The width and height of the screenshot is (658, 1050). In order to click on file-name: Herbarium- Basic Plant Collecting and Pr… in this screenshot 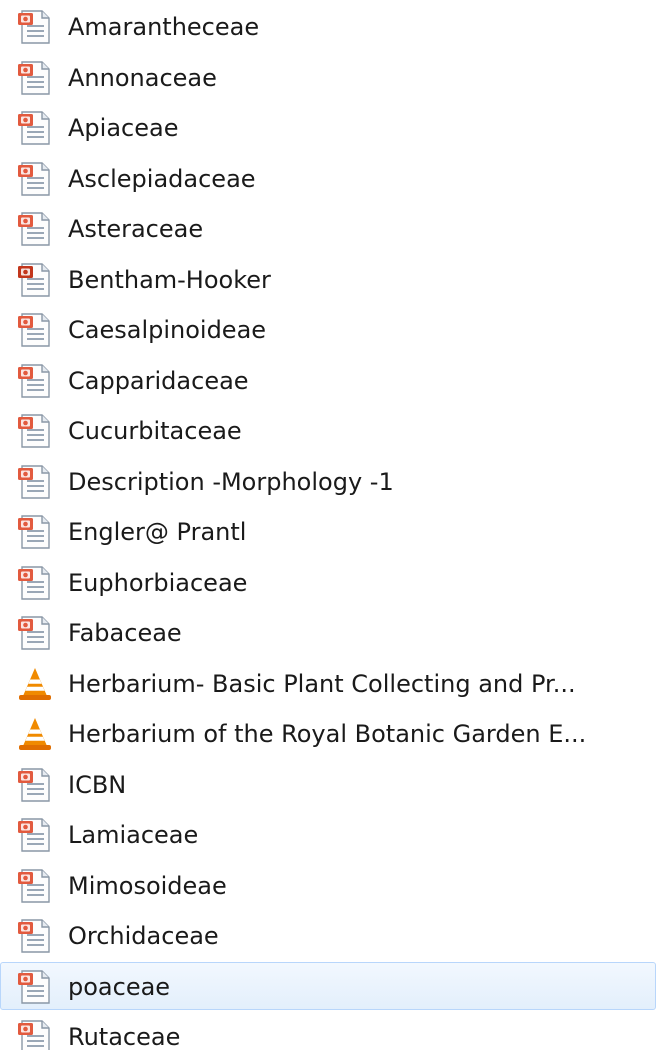, I will do `click(322, 683)`.